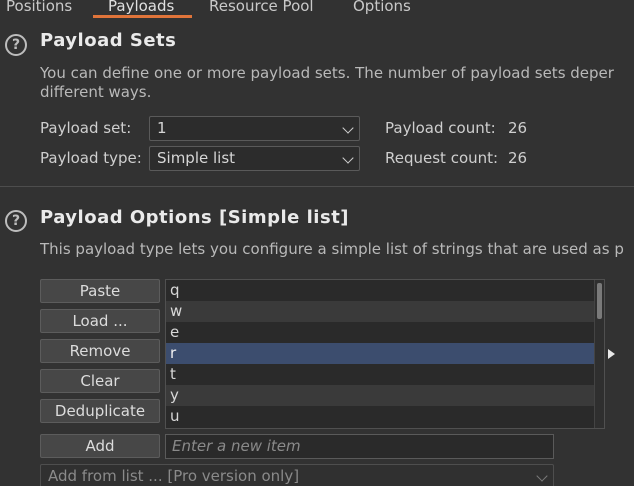 Image resolution: width=634 pixels, height=486 pixels. I want to click on list-item: u, so click(380, 416).